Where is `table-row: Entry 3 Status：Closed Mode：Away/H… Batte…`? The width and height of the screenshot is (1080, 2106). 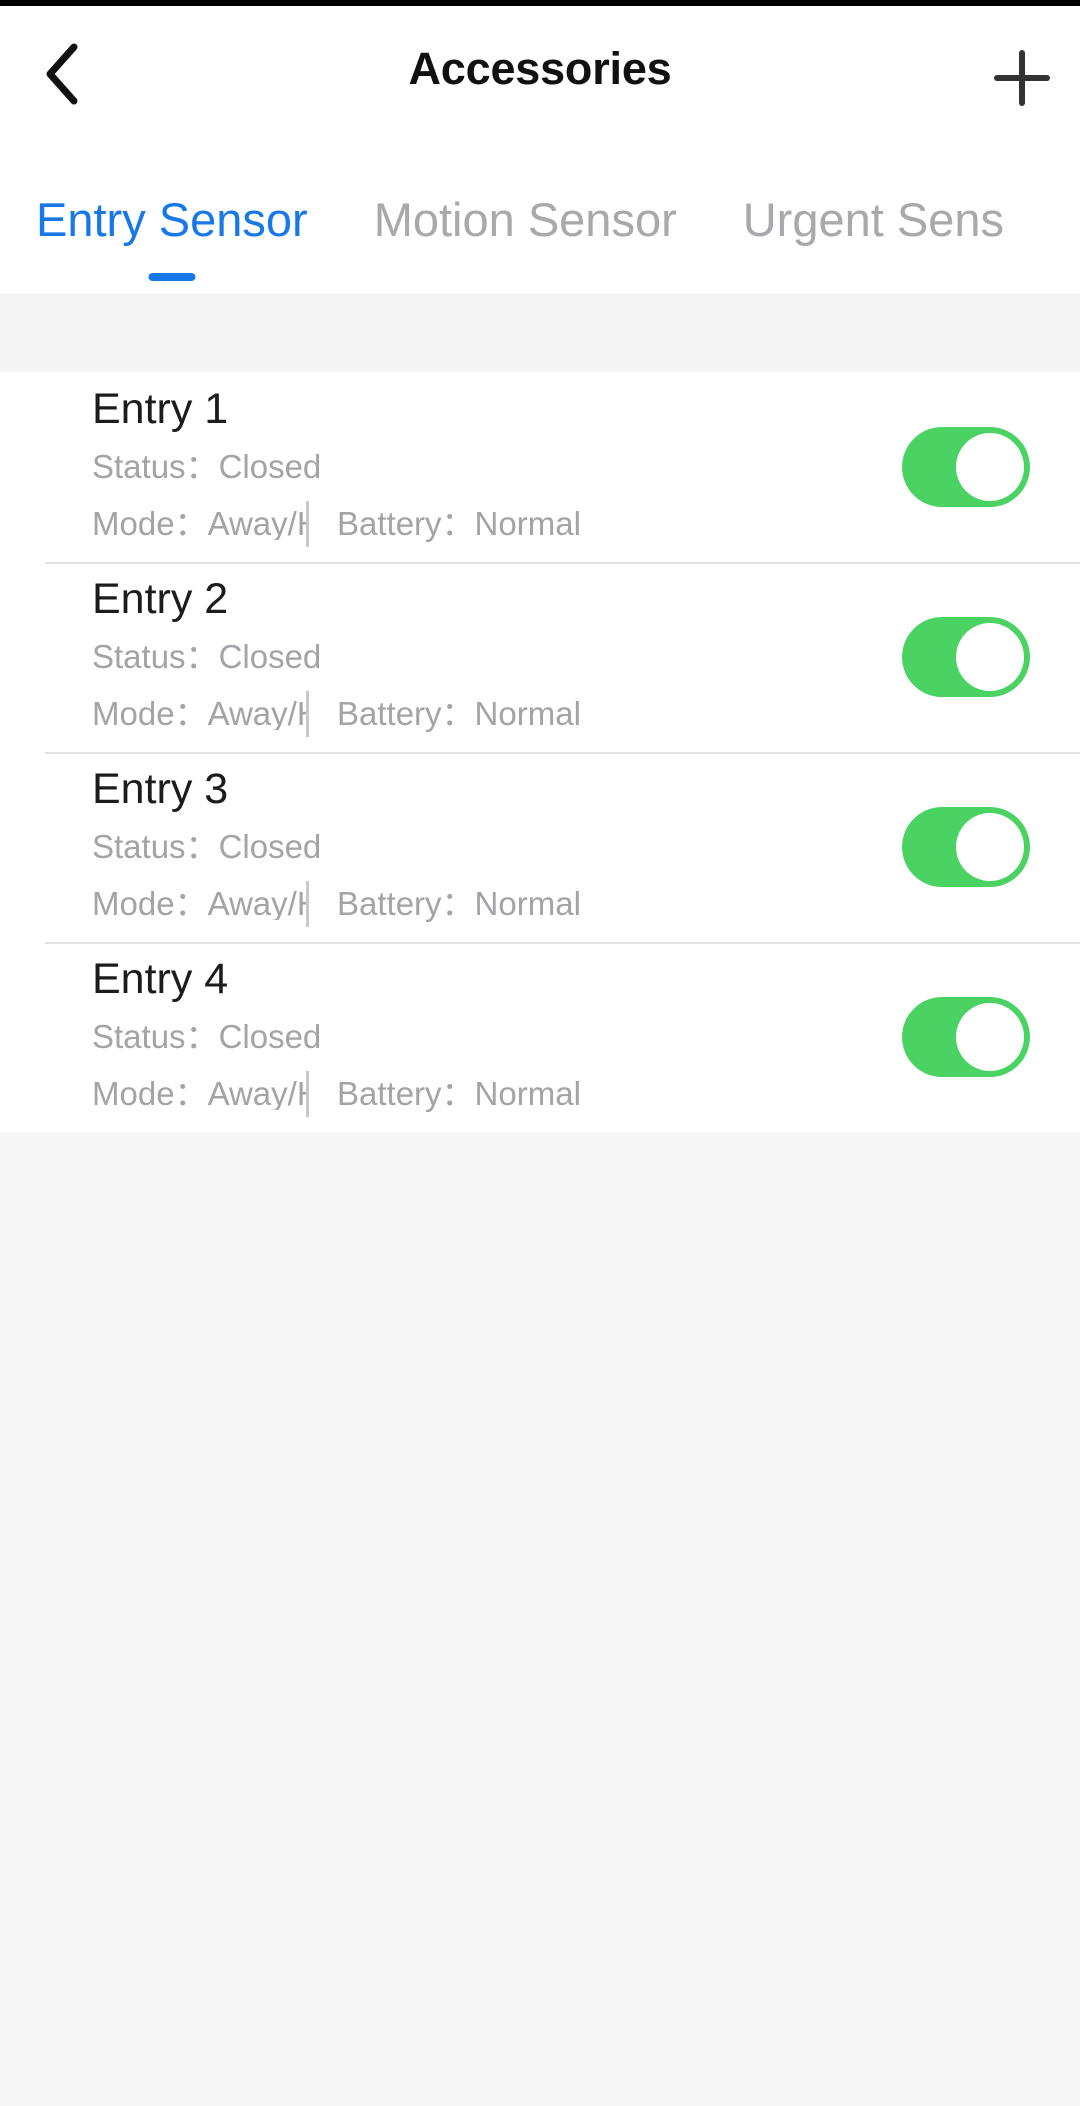
table-row: Entry 3 Status：Closed Mode：Away/H… Batte… is located at coordinates (540, 847).